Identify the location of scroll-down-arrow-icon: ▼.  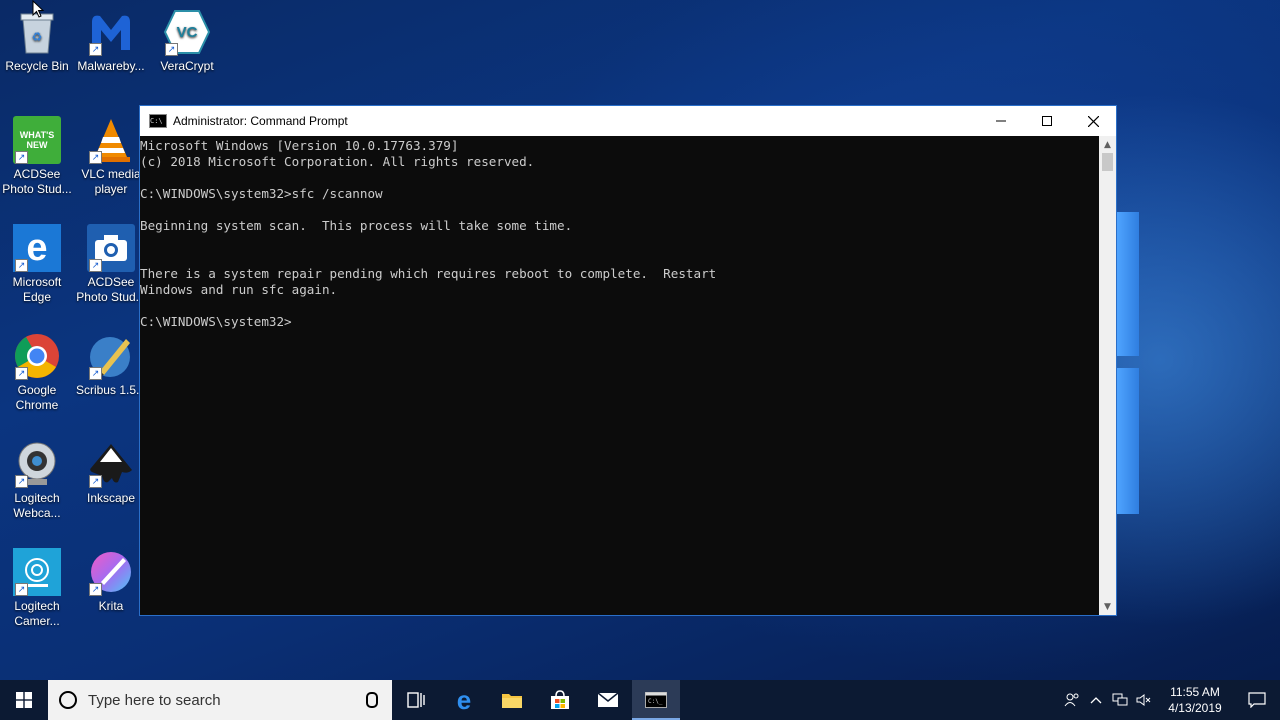
(1107, 606).